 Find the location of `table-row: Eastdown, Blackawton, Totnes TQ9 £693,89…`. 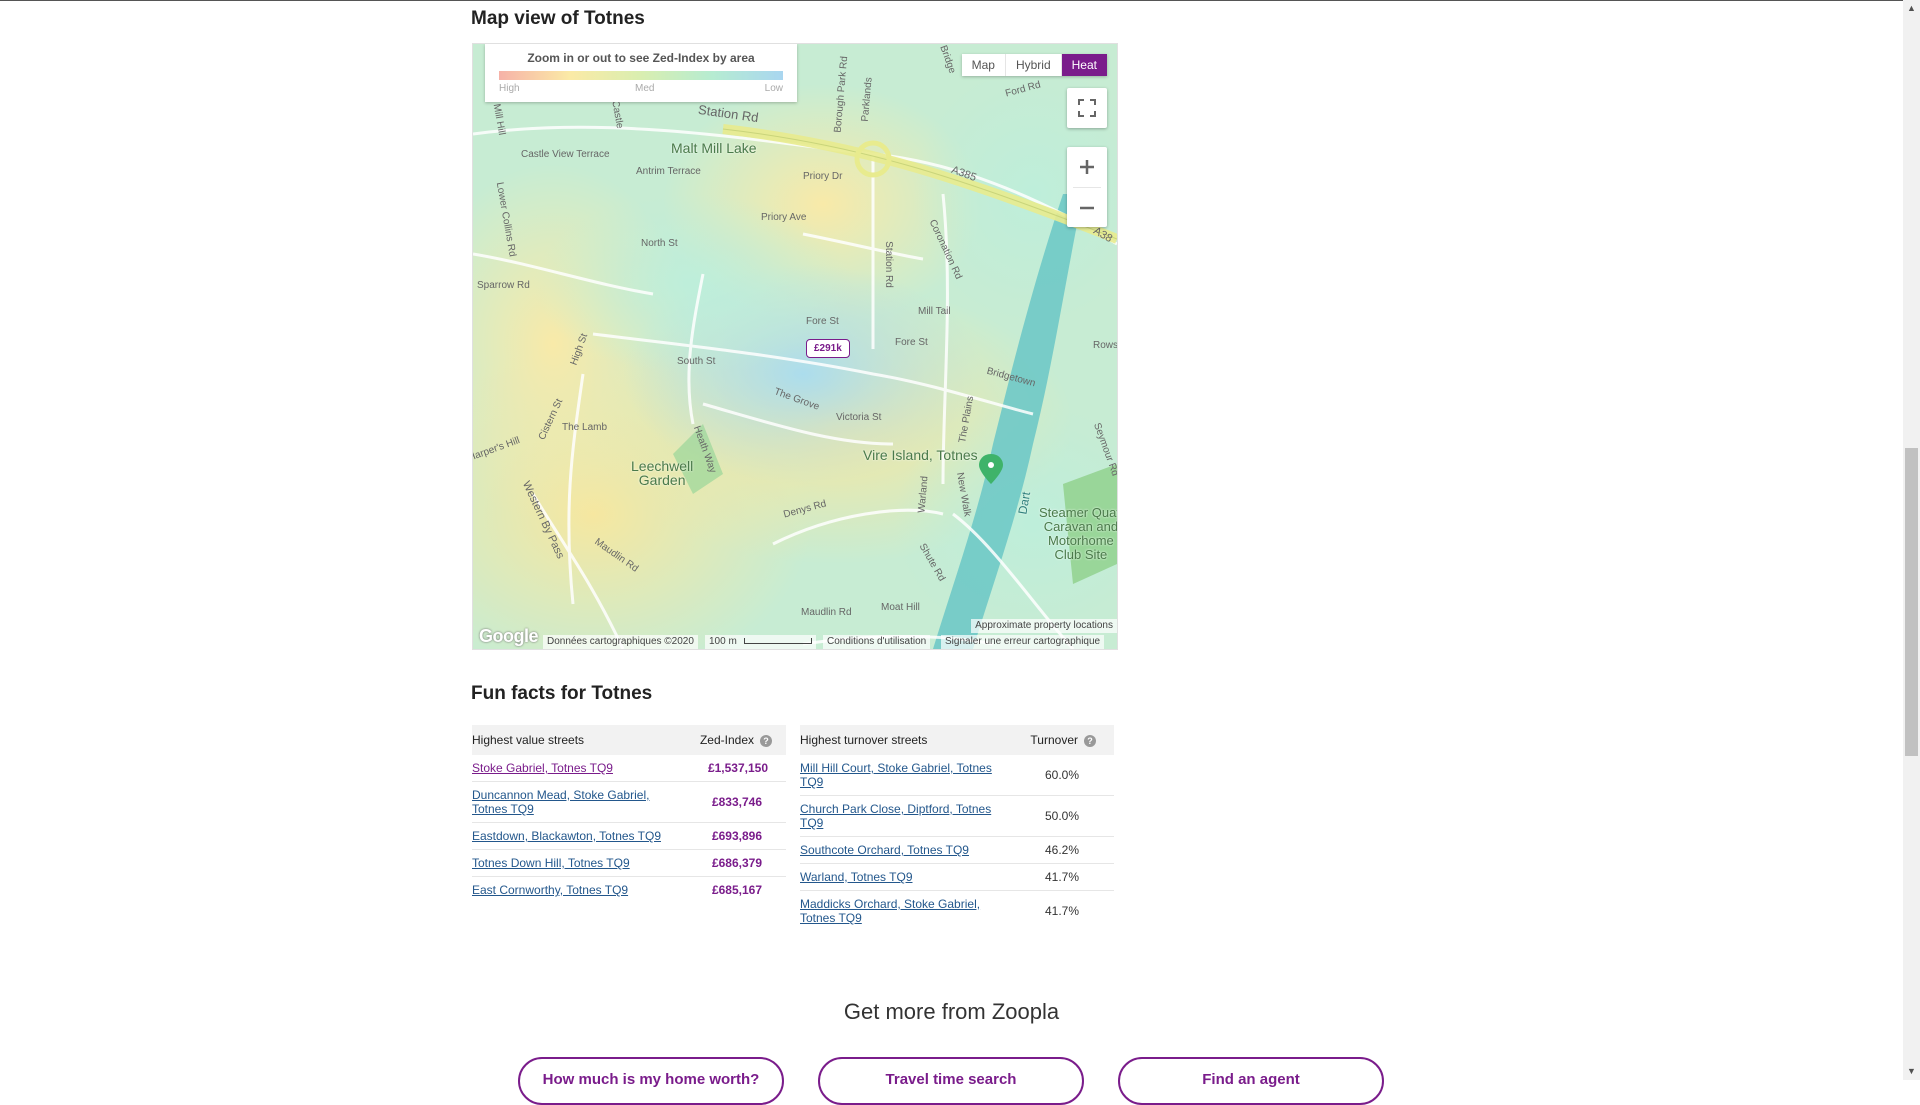

table-row: Eastdown, Blackawton, Totnes TQ9 £693,89… is located at coordinates (629, 836).